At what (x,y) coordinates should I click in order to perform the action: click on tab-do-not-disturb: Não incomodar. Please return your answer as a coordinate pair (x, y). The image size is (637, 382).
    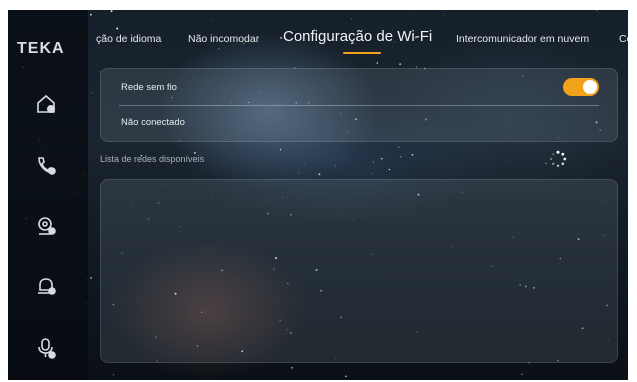
    Looking at the image, I should click on (223, 39).